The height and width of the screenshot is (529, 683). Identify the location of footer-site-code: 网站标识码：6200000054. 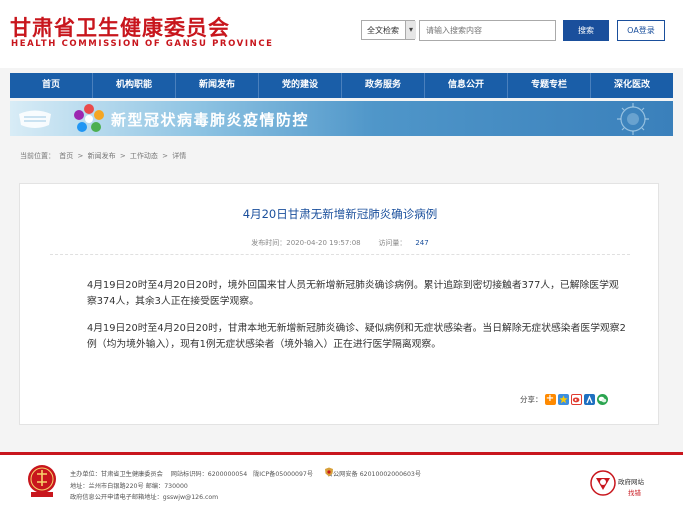
(209, 474).